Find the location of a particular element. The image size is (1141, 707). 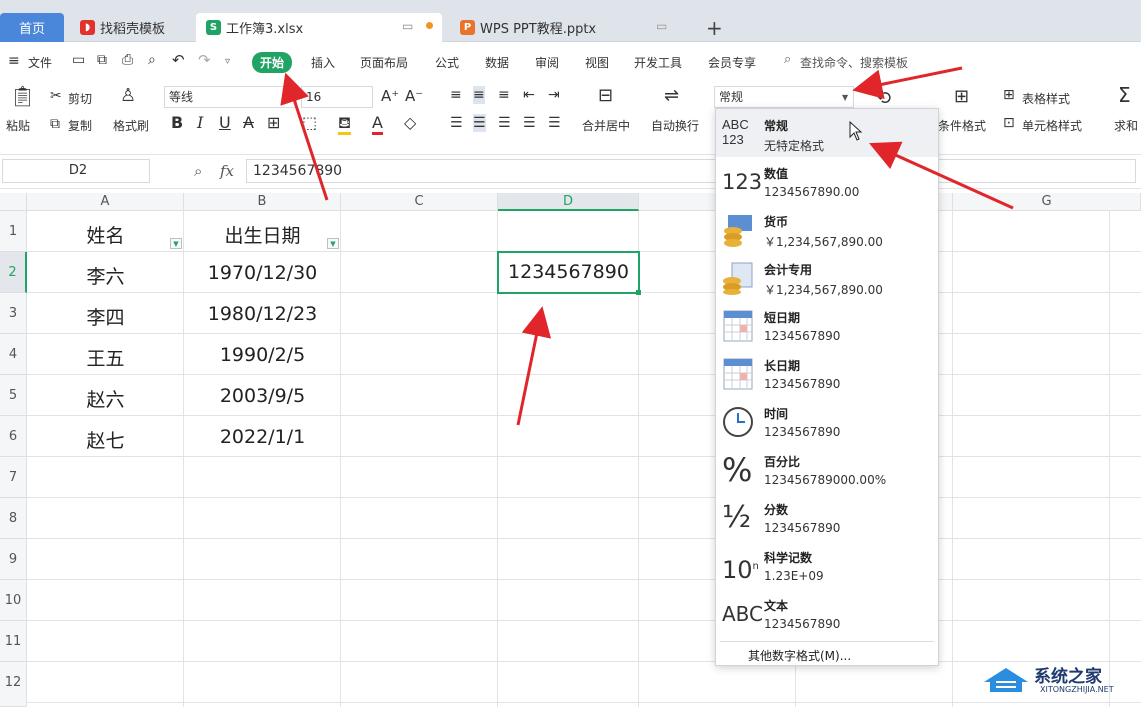

tab-template: ◗ 找稻壳模板 is located at coordinates (131, 27).